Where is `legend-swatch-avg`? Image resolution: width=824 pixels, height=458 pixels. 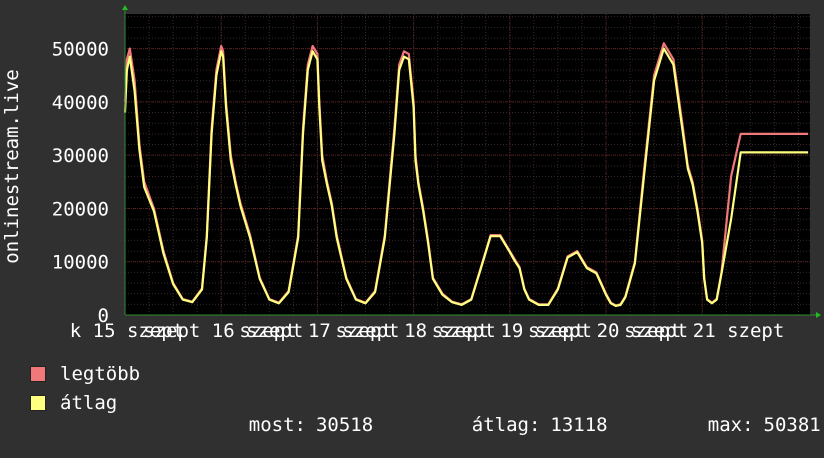
legend-swatch-avg is located at coordinates (38, 403).